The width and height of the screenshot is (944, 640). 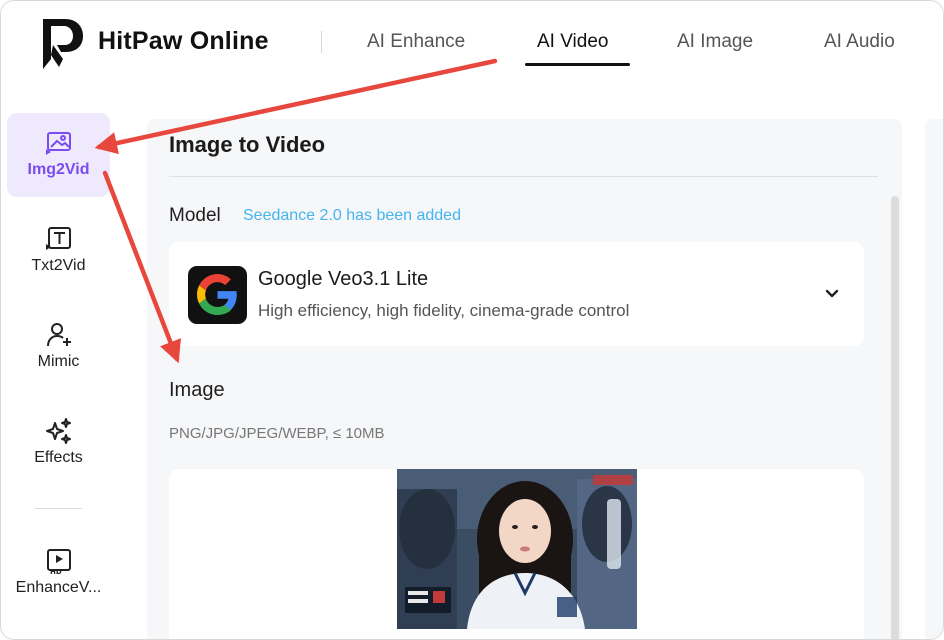 What do you see at coordinates (58, 562) in the screenshot?
I see `hd-video-icon: HD` at bounding box center [58, 562].